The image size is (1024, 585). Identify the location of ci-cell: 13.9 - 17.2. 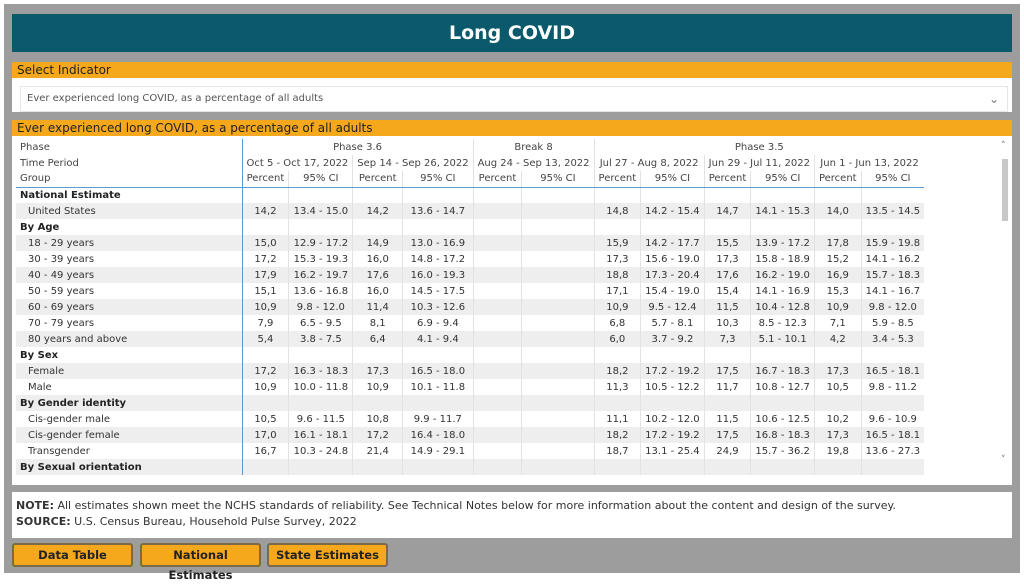
(782, 243).